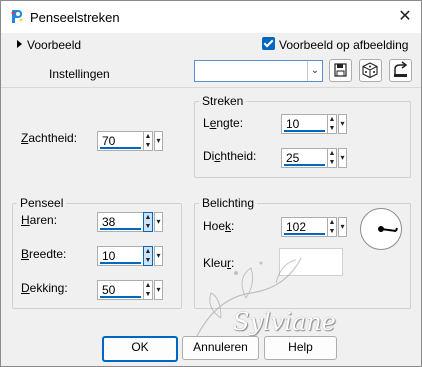 The width and height of the screenshot is (422, 367). I want to click on opacity-label: Dekking:, so click(44, 288).